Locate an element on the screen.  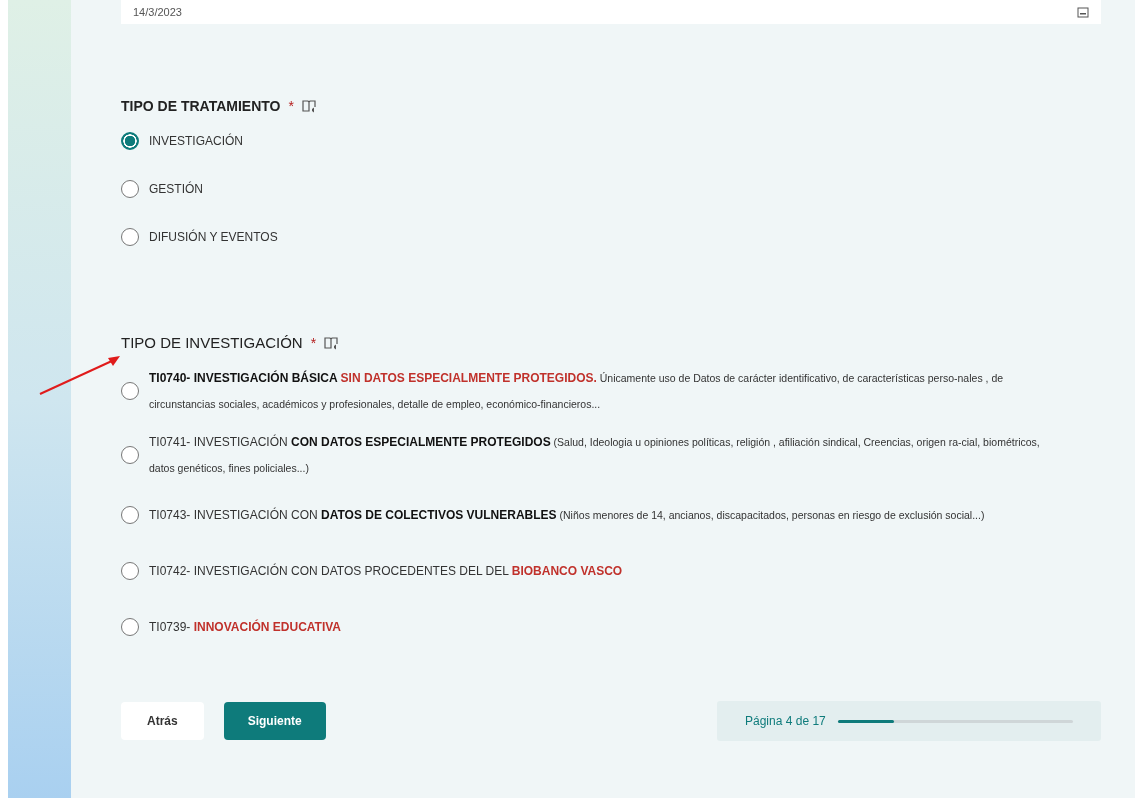
page-counter: Página 4 de 17 is located at coordinates (785, 721).